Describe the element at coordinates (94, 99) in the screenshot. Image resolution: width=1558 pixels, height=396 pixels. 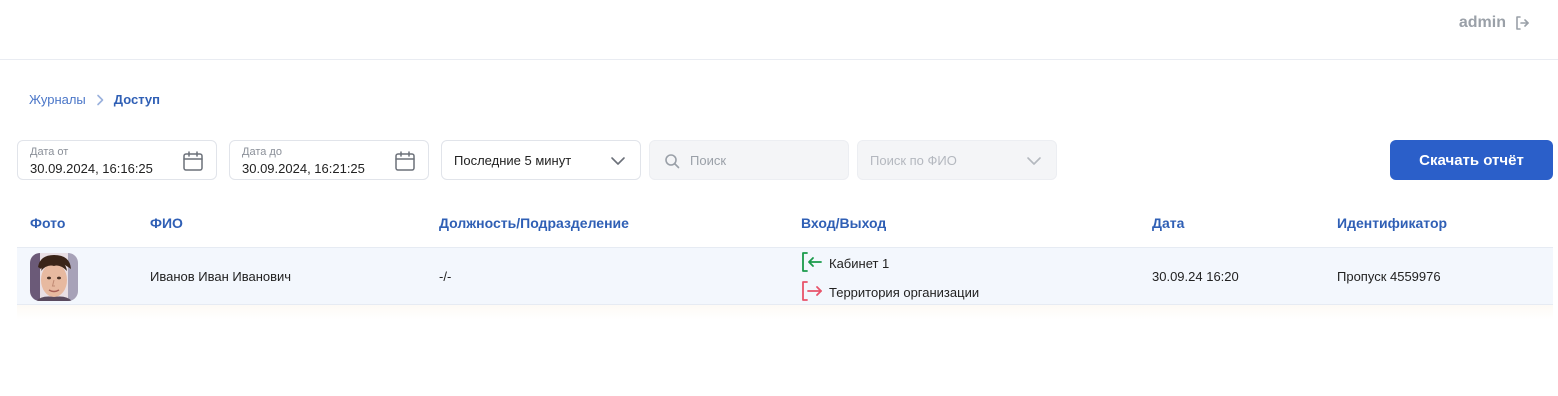
I see `breadcrumb: Журналы Доступ` at that location.